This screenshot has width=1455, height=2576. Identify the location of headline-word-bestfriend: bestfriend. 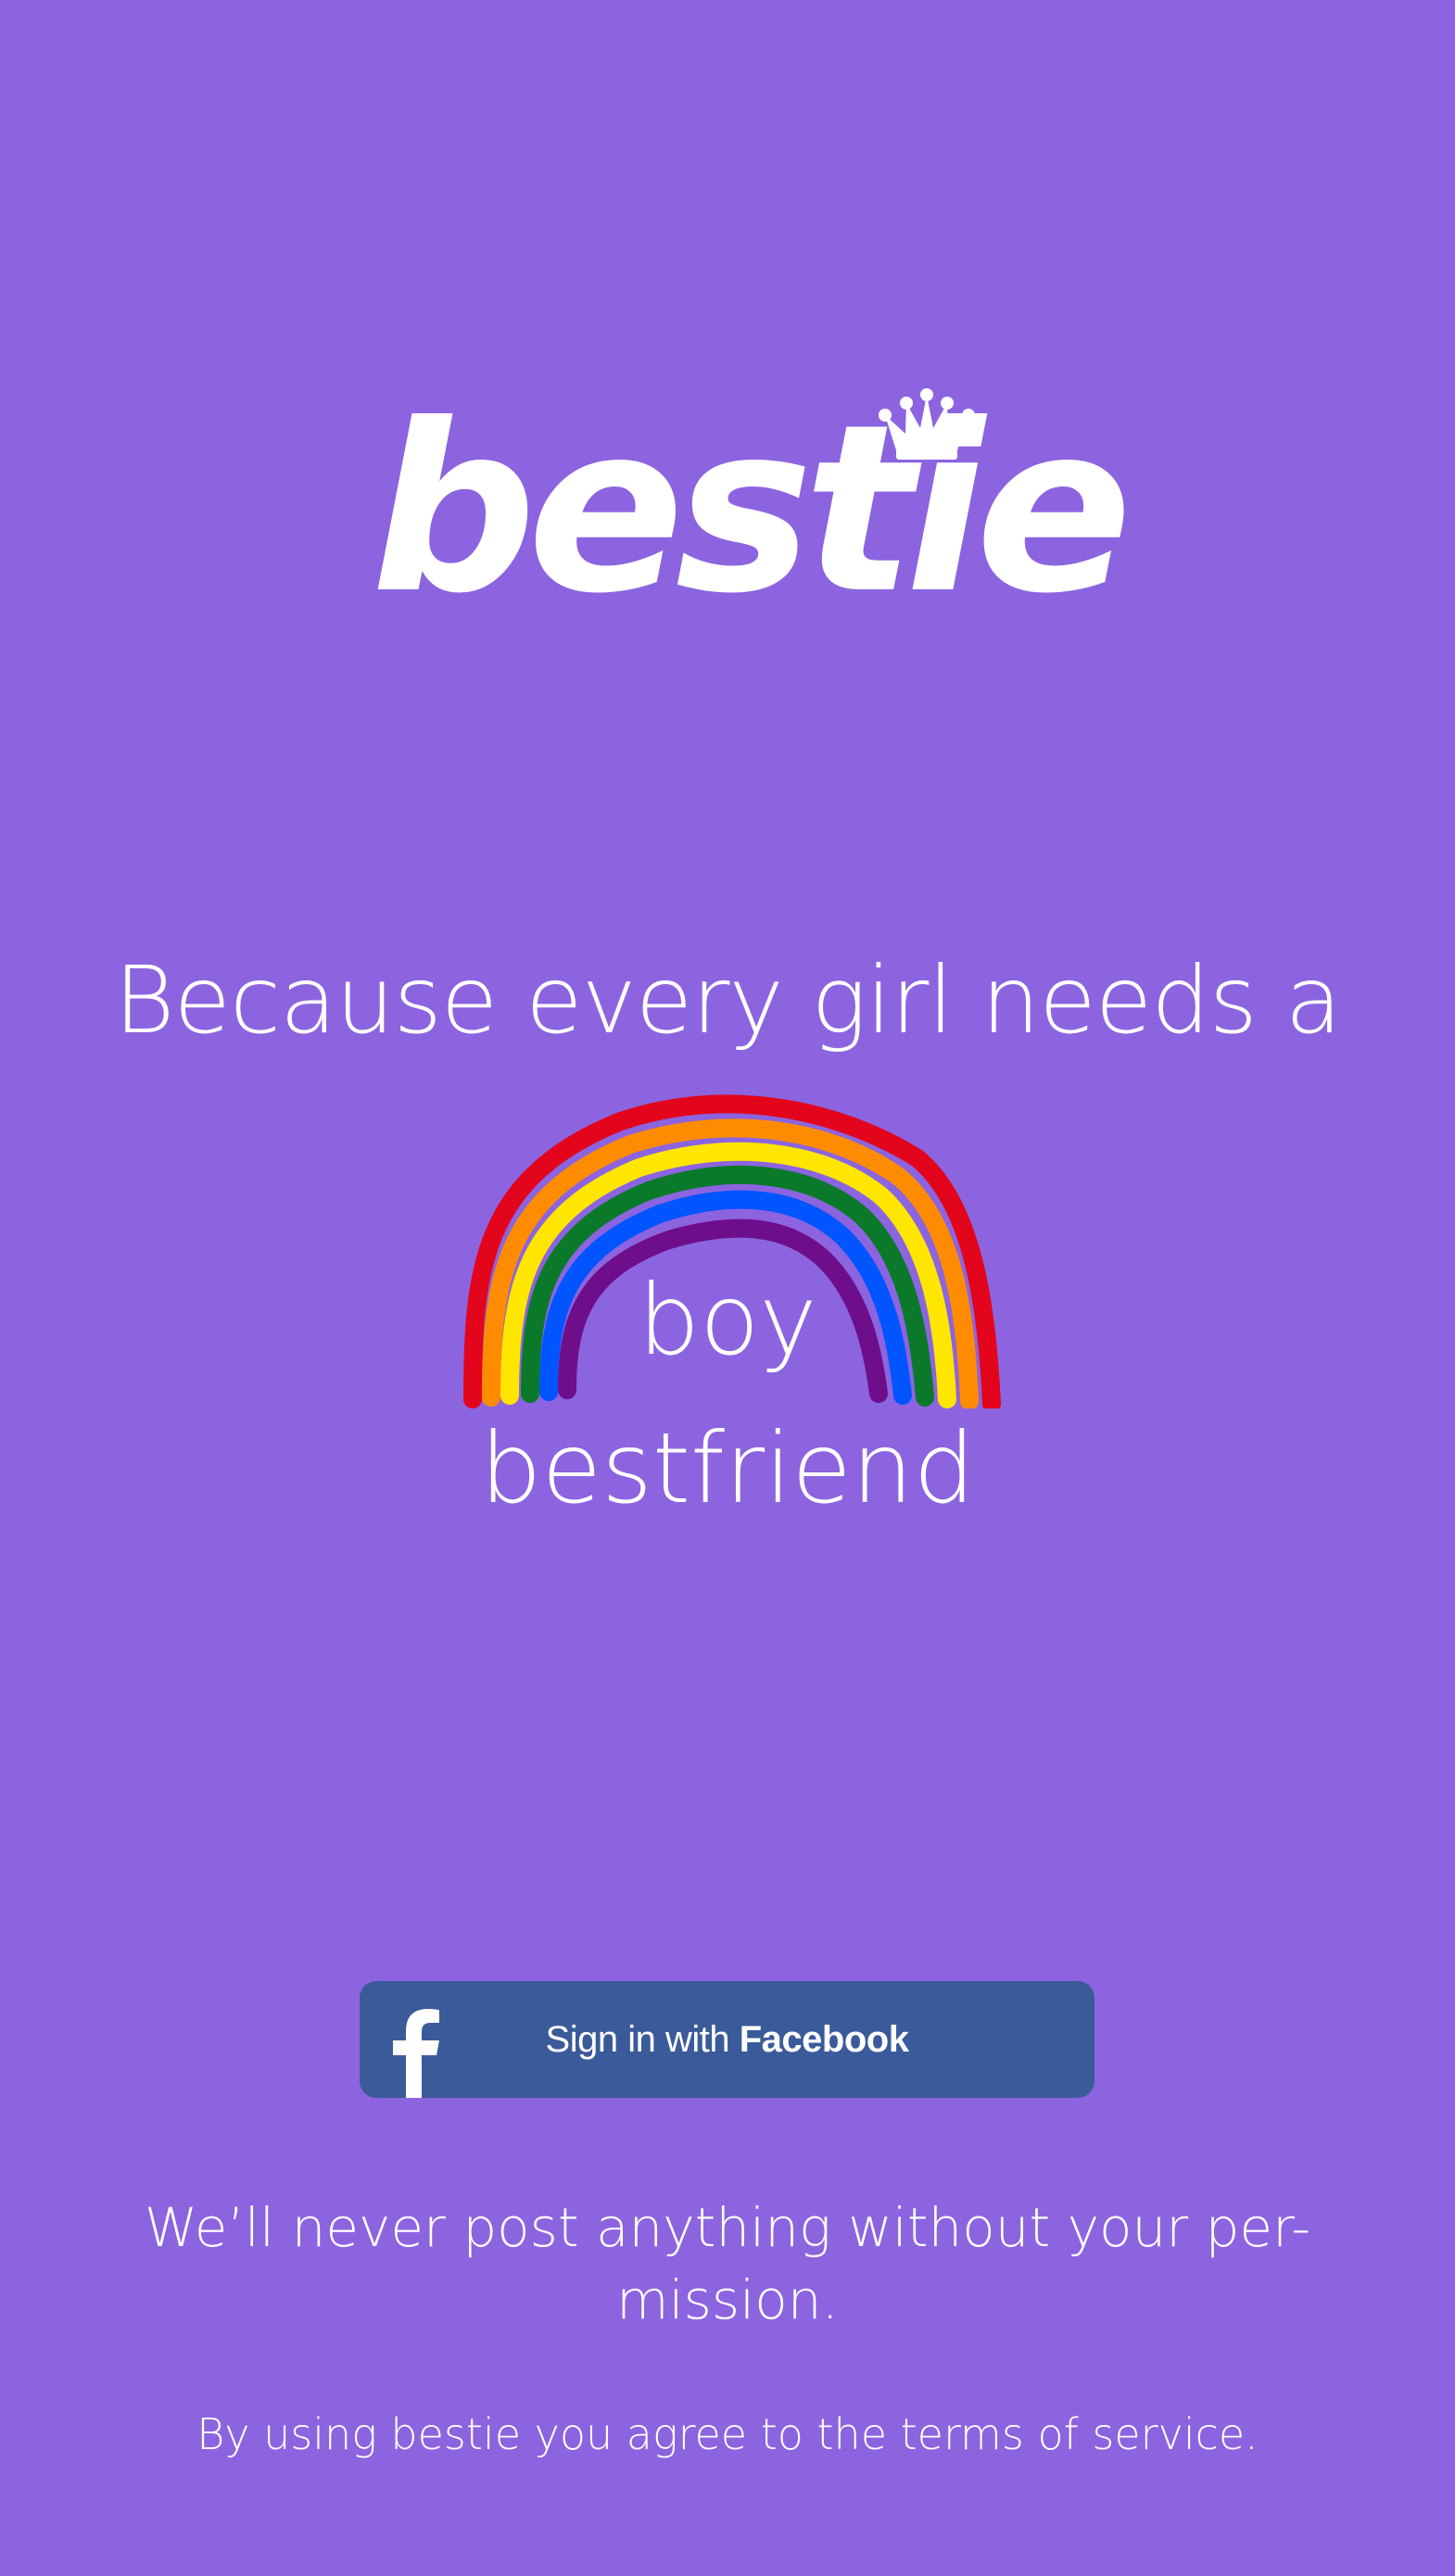
(727, 1468).